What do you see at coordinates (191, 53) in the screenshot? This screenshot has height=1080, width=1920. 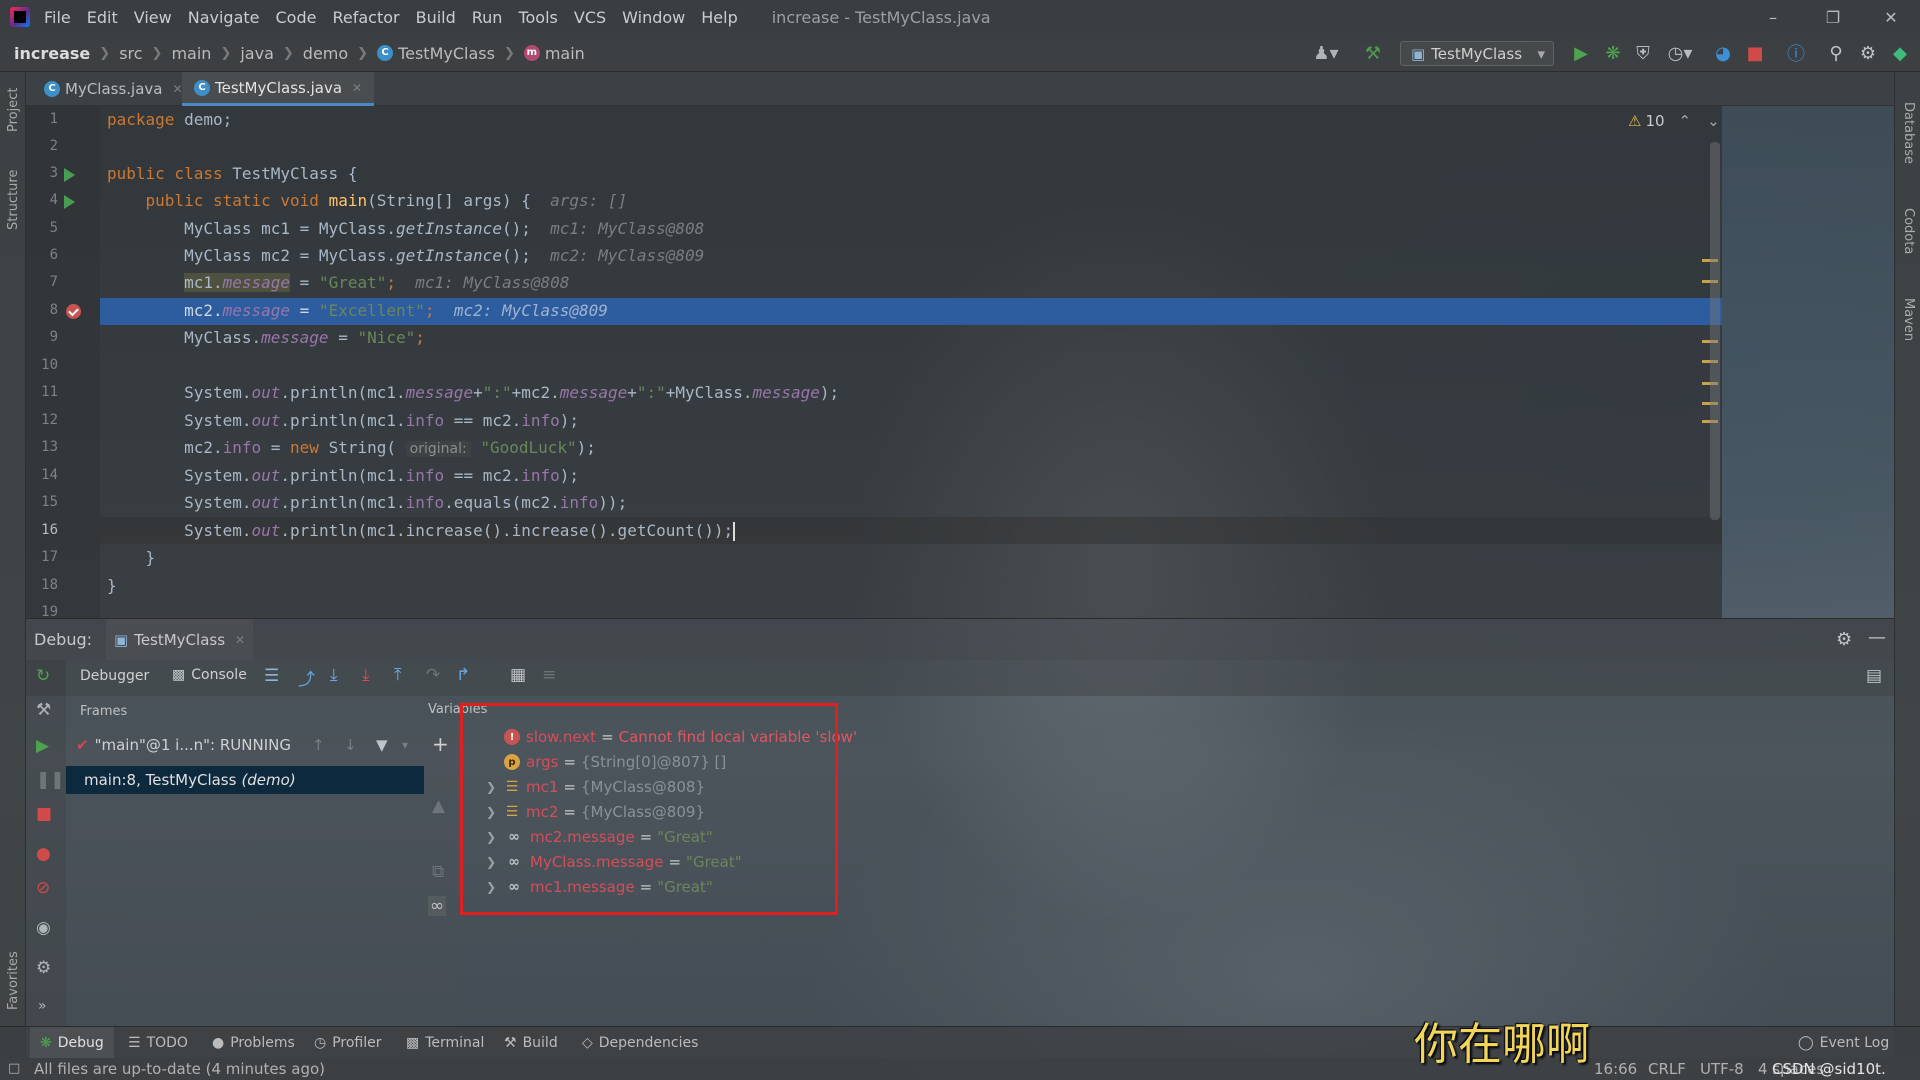 I see `breadcrumb-main: main` at bounding box center [191, 53].